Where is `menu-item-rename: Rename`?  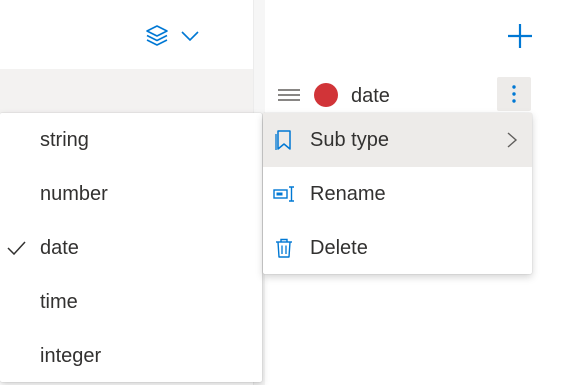 menu-item-rename: Rename is located at coordinates (397, 194).